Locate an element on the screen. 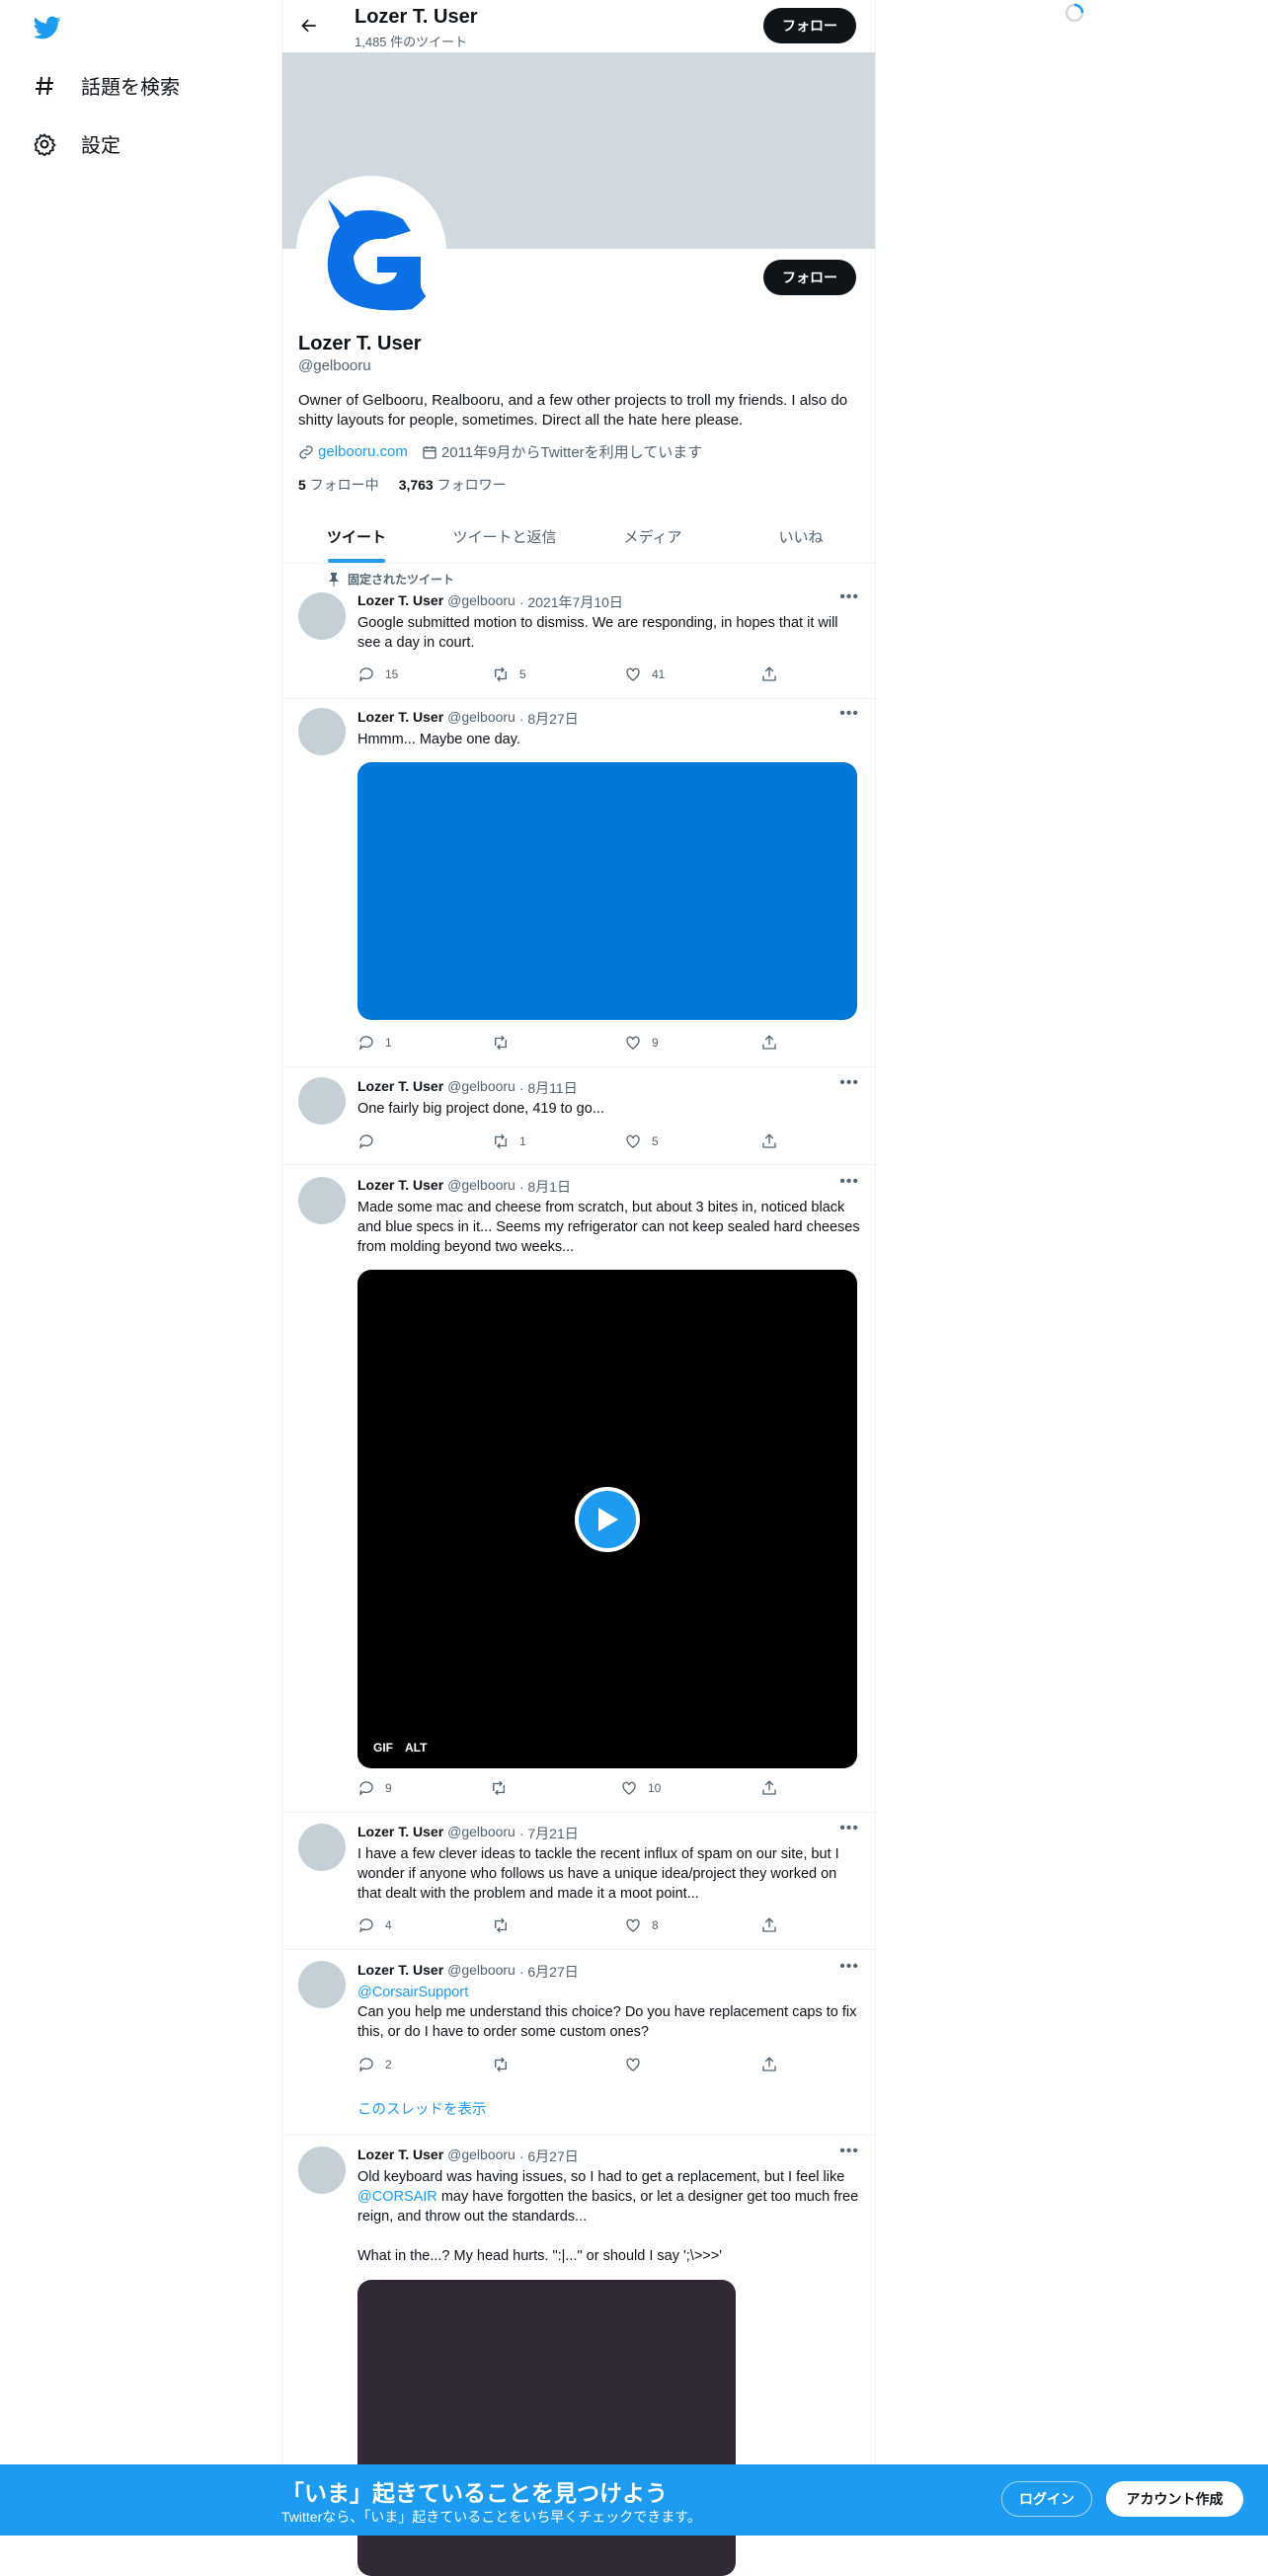 This screenshot has width=1268, height=2576. tweet-gif: GIF ALT is located at coordinates (607, 1519).